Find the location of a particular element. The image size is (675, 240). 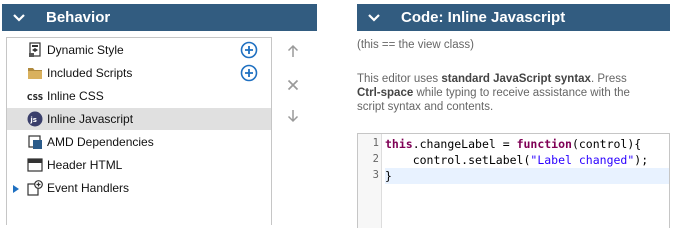

scope-note: (this == the view class) is located at coordinates (415, 45).